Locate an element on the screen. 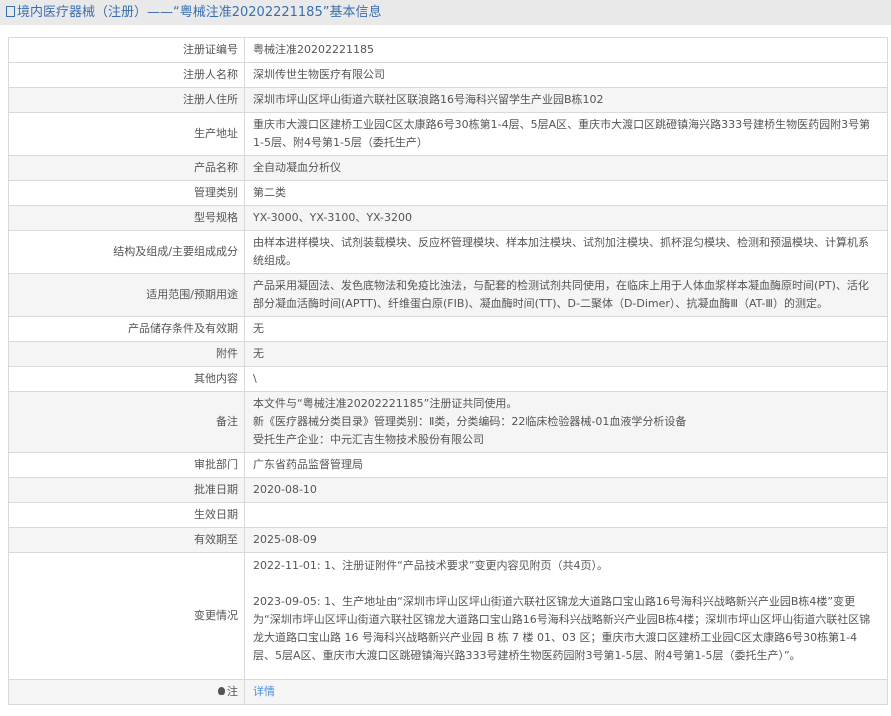 This screenshot has height=716, width=891. row-label: 其他内容 is located at coordinates (126, 379).